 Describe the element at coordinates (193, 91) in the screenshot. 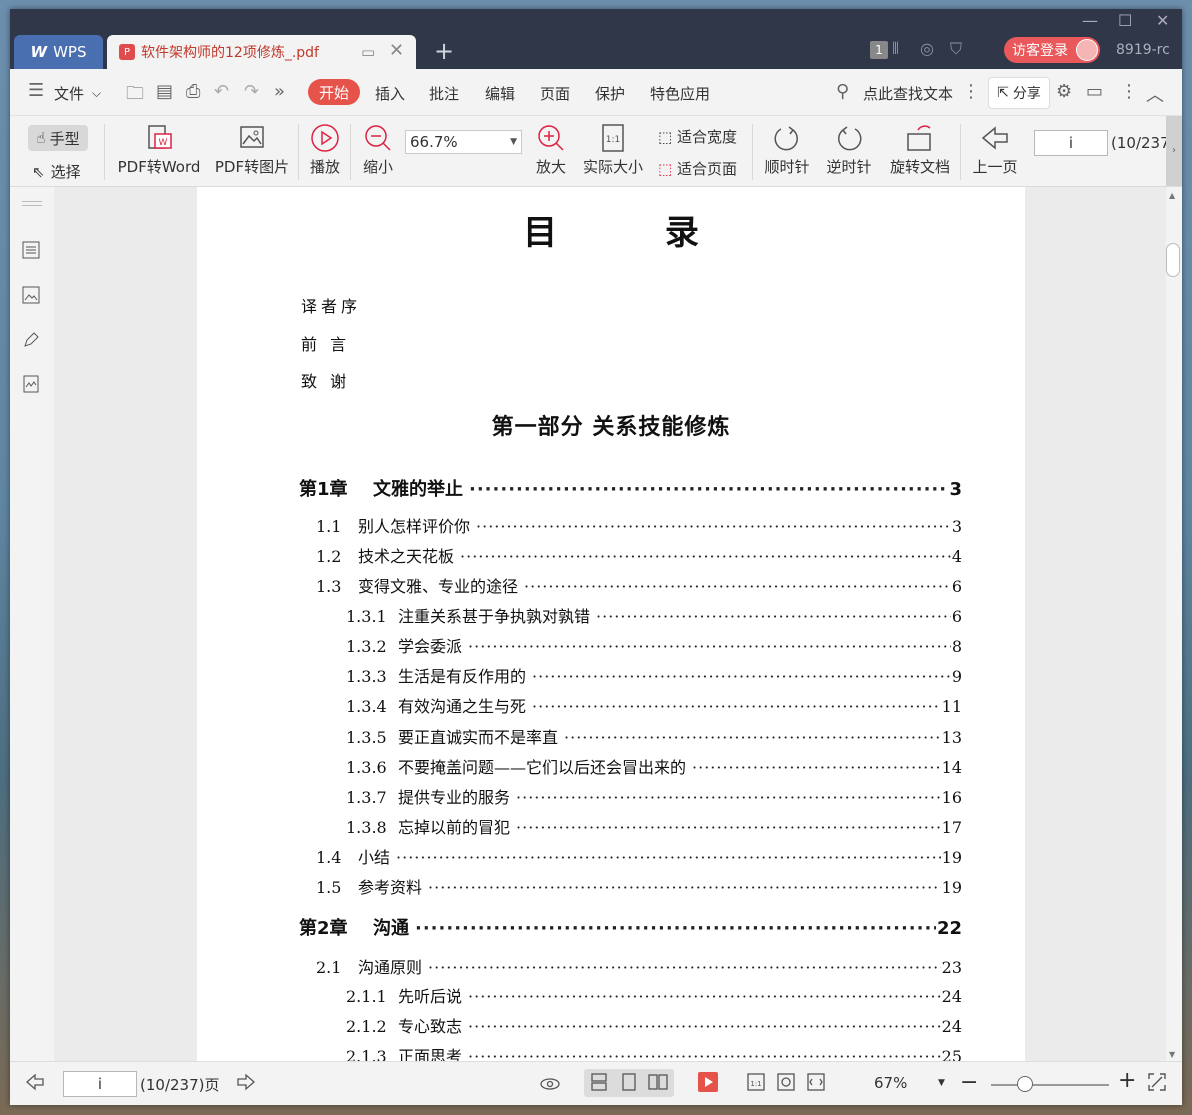

I see `print-icon: ⎙` at that location.